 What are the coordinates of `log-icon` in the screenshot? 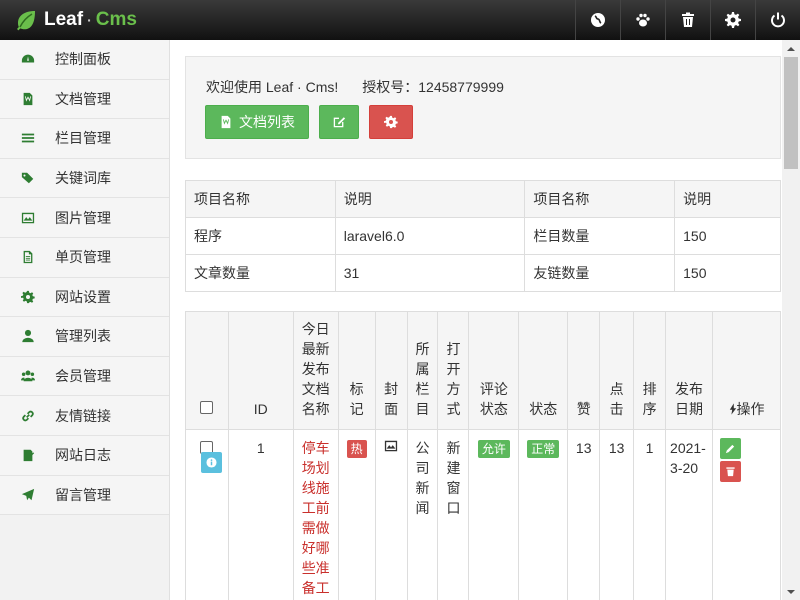 It's located at (28, 455).